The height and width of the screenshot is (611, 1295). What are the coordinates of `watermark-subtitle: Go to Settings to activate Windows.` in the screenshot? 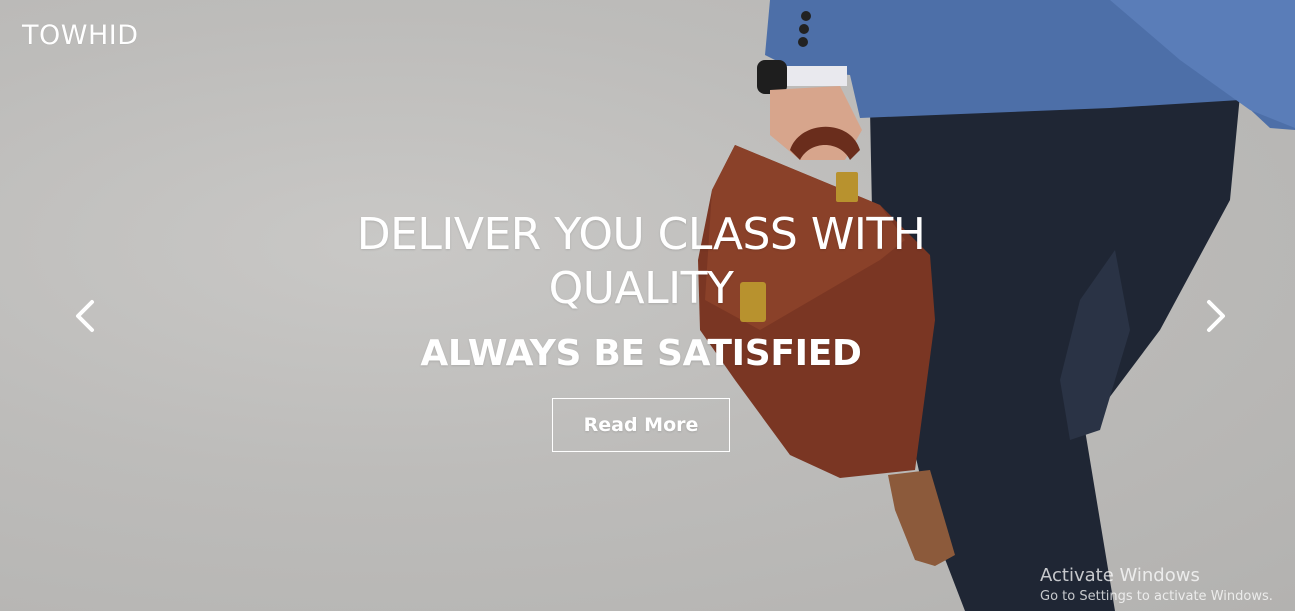 It's located at (1156, 596).